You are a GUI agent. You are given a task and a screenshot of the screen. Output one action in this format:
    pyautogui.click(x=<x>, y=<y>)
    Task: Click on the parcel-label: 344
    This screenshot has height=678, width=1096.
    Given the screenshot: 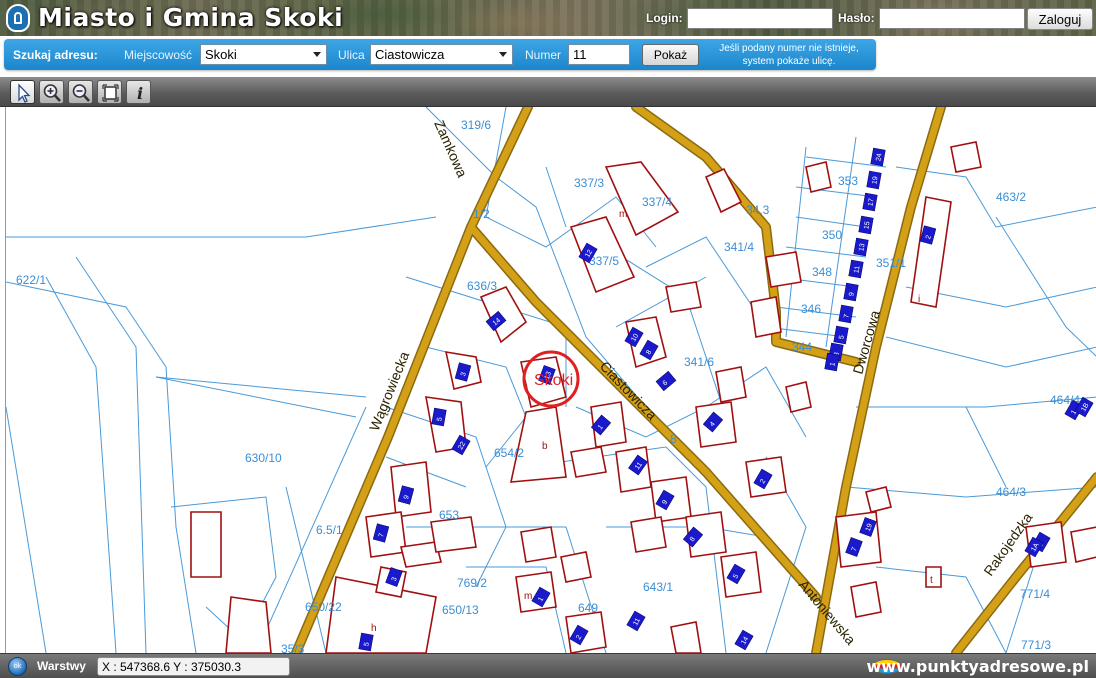 What is the action you would take?
    pyautogui.click(x=802, y=347)
    